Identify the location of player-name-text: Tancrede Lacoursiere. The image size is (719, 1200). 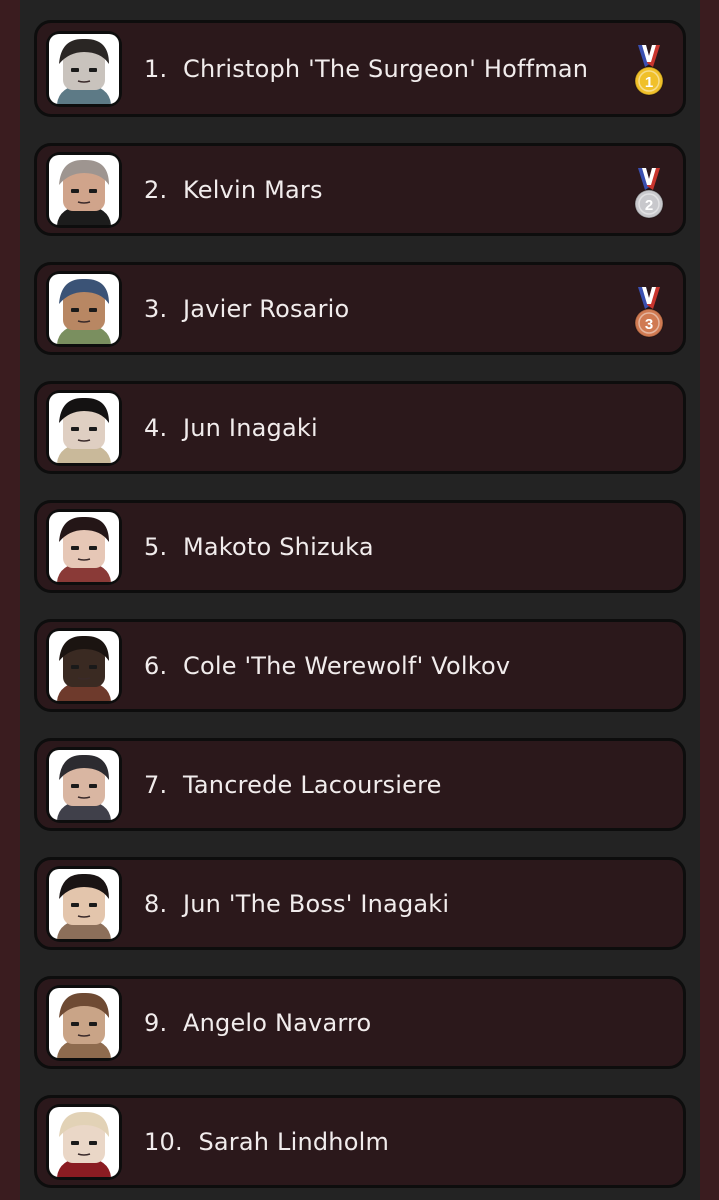
(312, 784).